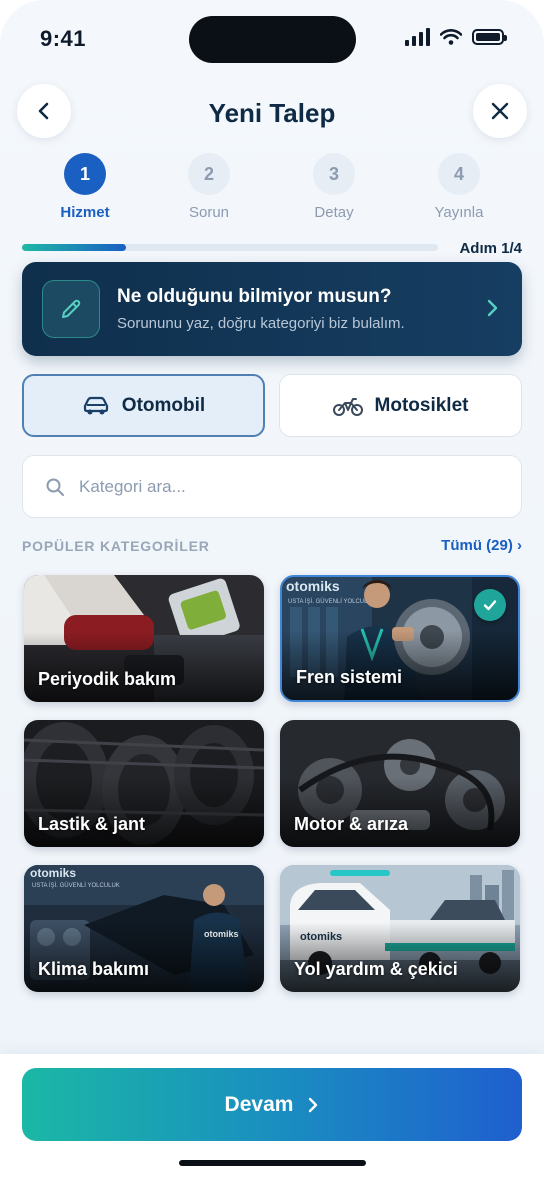  What do you see at coordinates (459, 174) in the screenshot?
I see `step-number: 4` at bounding box center [459, 174].